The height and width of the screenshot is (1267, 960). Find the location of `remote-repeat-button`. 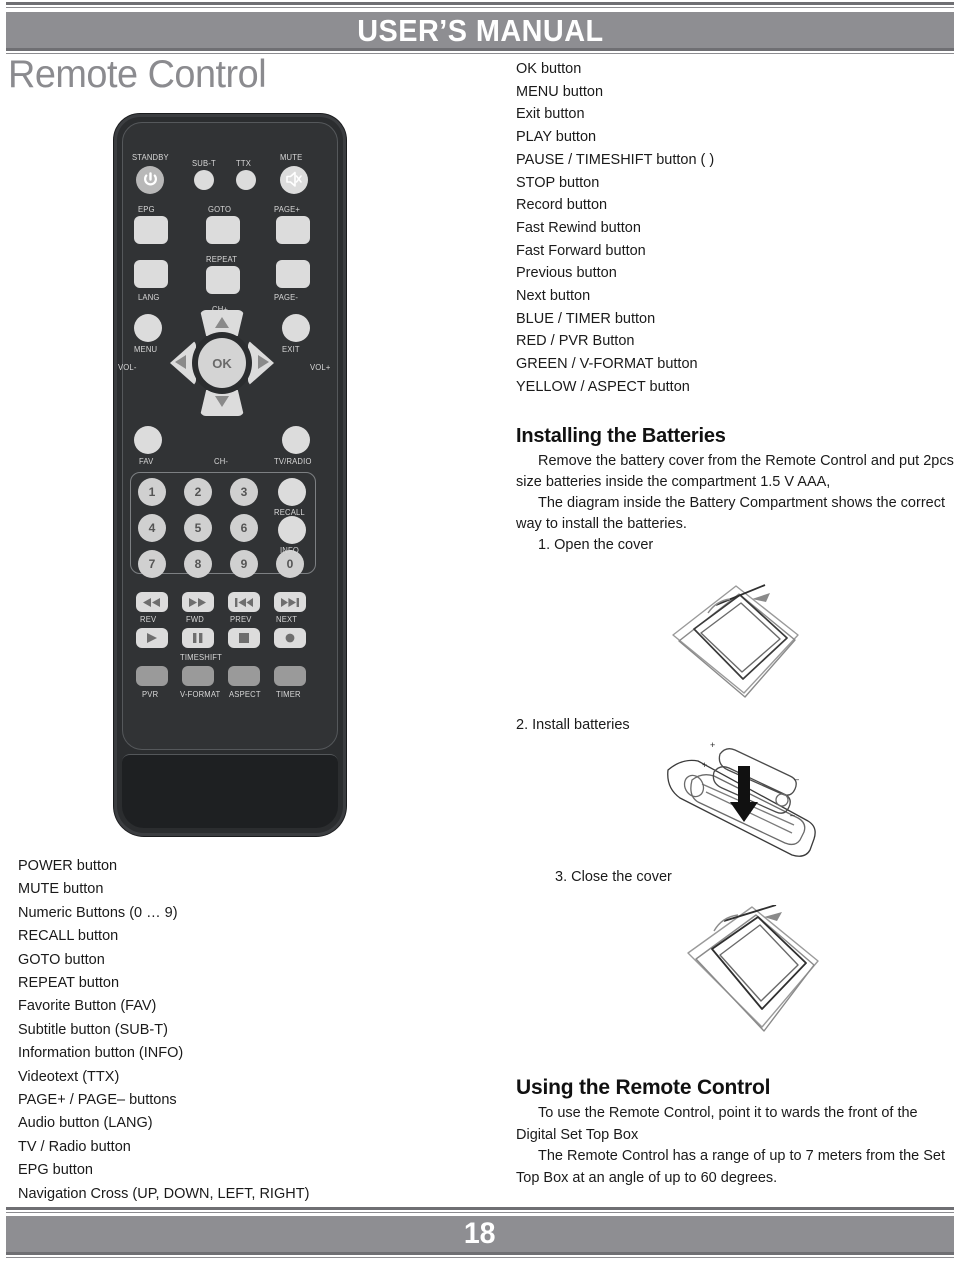

remote-repeat-button is located at coordinates (223, 280).